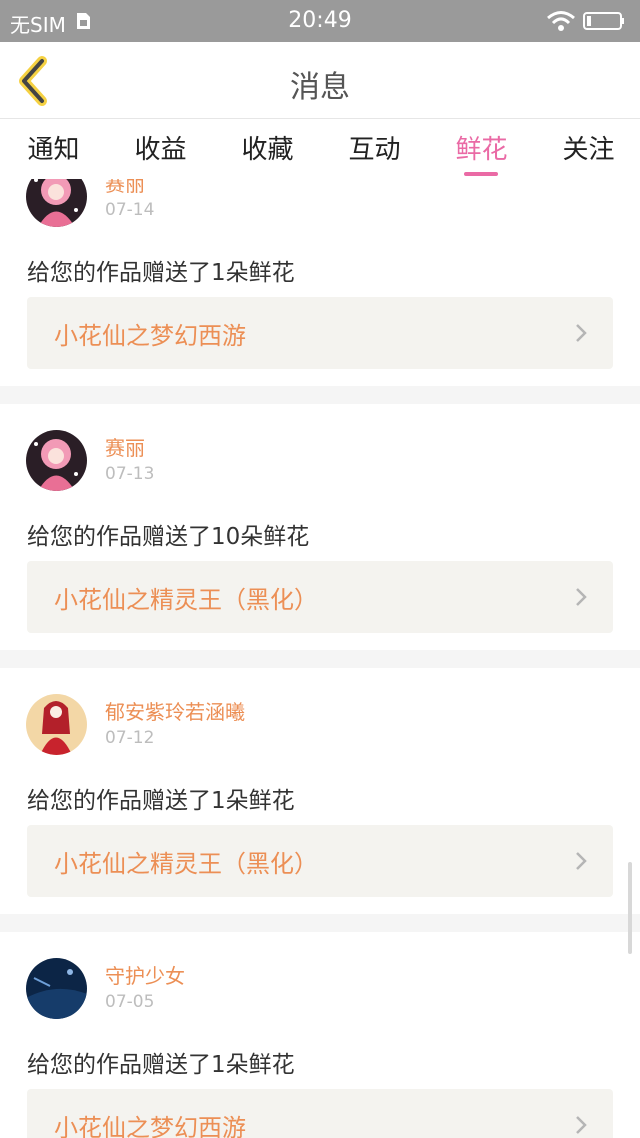 This screenshot has width=640, height=1138. Describe the element at coordinates (130, 210) in the screenshot. I see `message-date: 07-14` at that location.